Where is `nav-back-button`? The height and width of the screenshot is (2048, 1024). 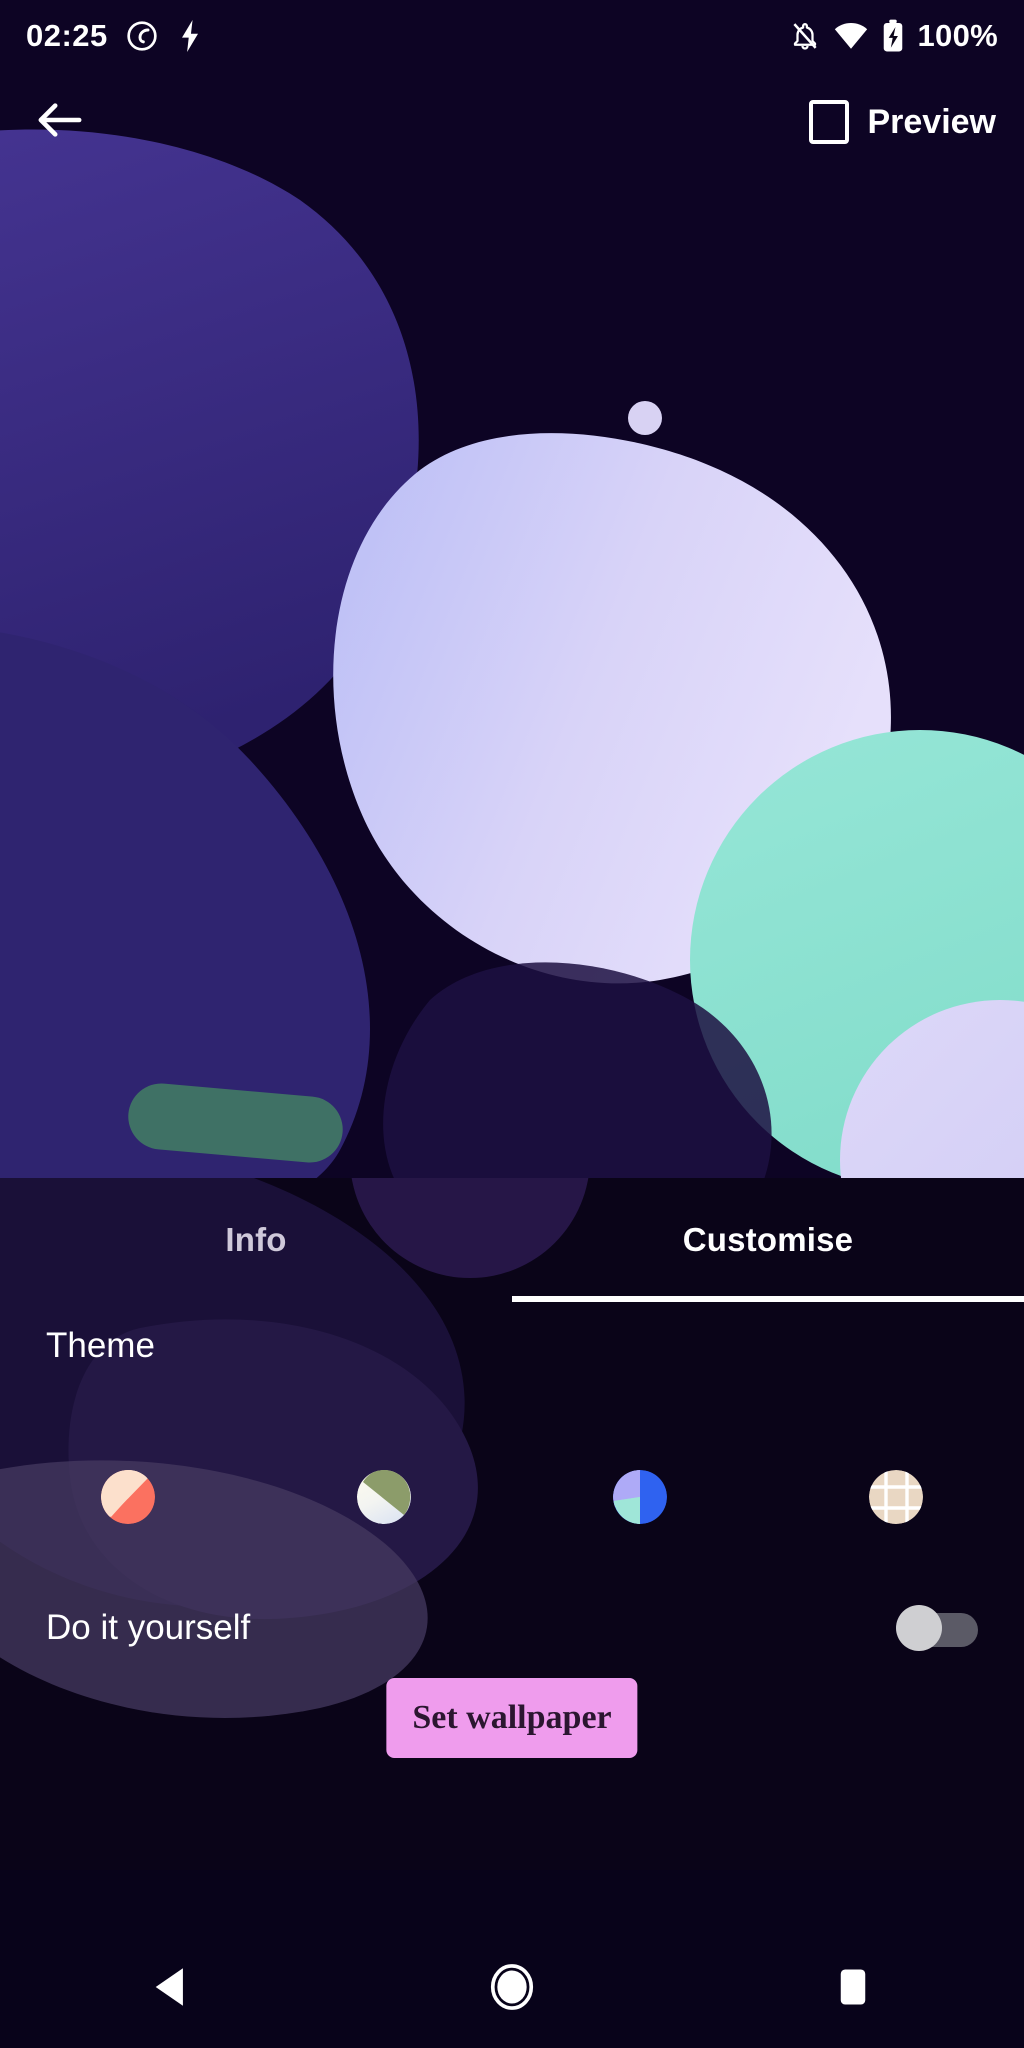
nav-back-button is located at coordinates (170, 1989).